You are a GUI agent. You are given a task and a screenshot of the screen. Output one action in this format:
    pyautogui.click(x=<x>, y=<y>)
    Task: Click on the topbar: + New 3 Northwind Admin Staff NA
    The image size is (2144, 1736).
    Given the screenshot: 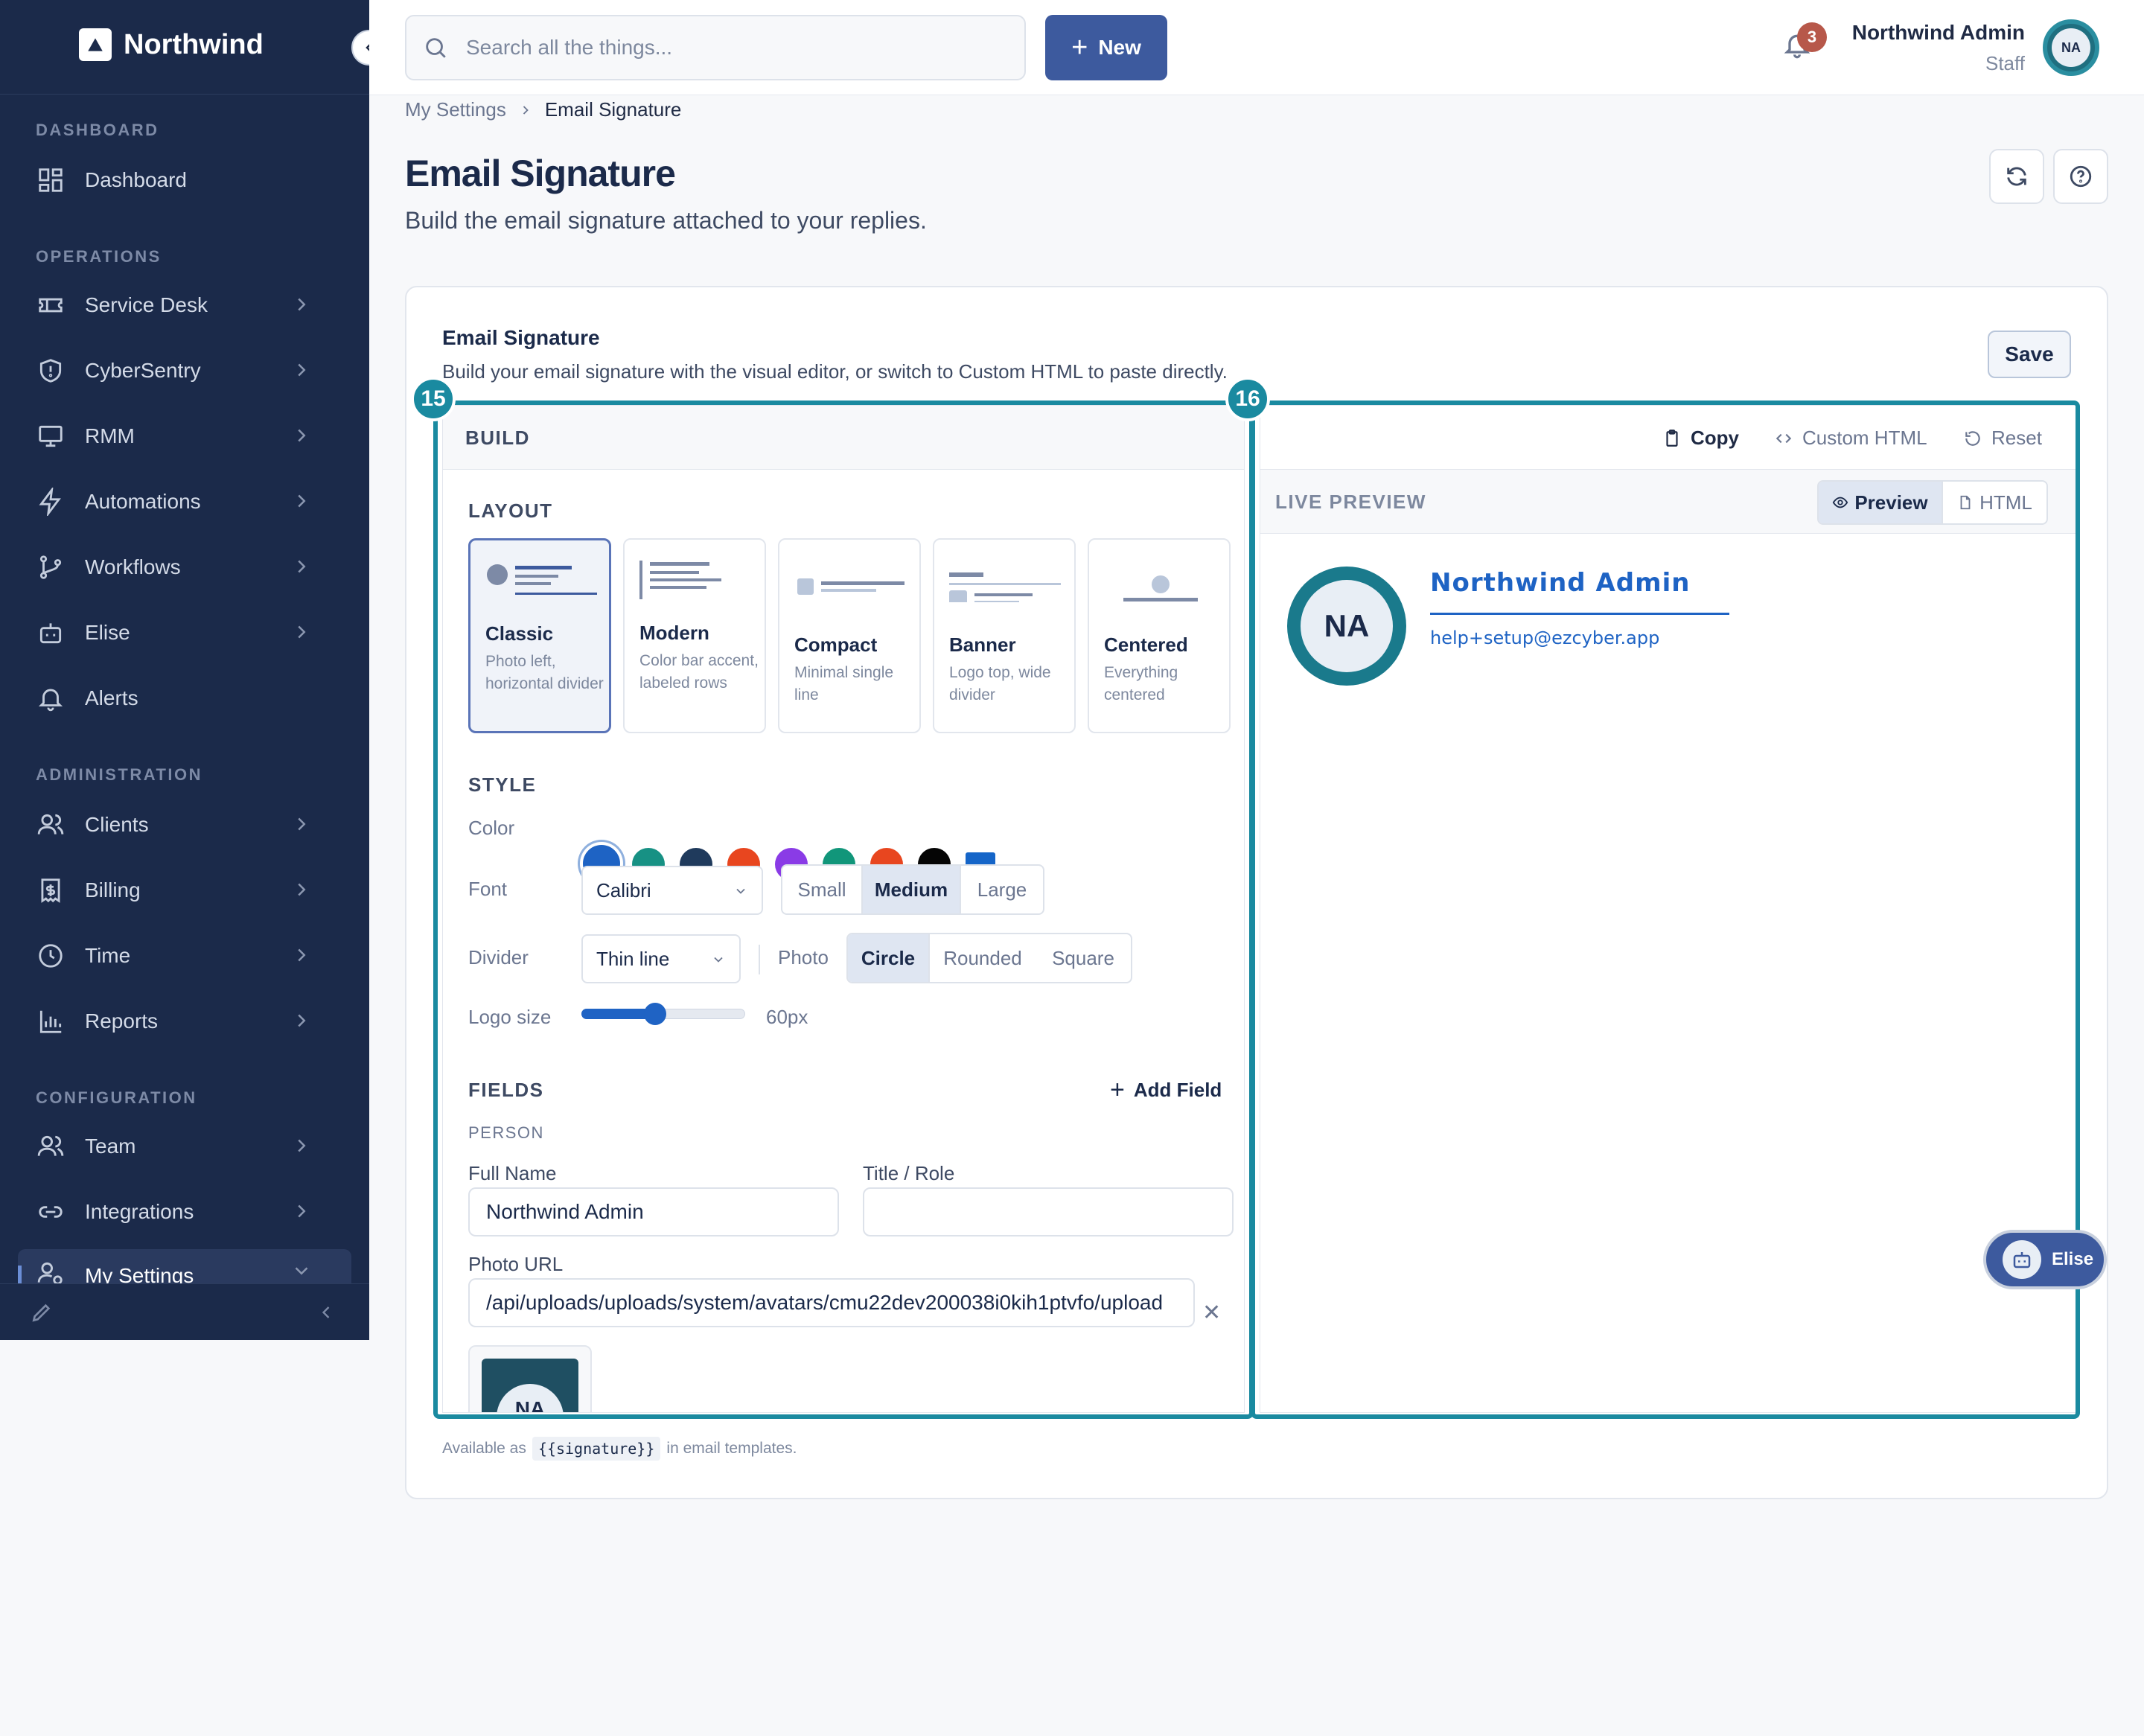 What is the action you would take?
    pyautogui.click(x=1257, y=47)
    